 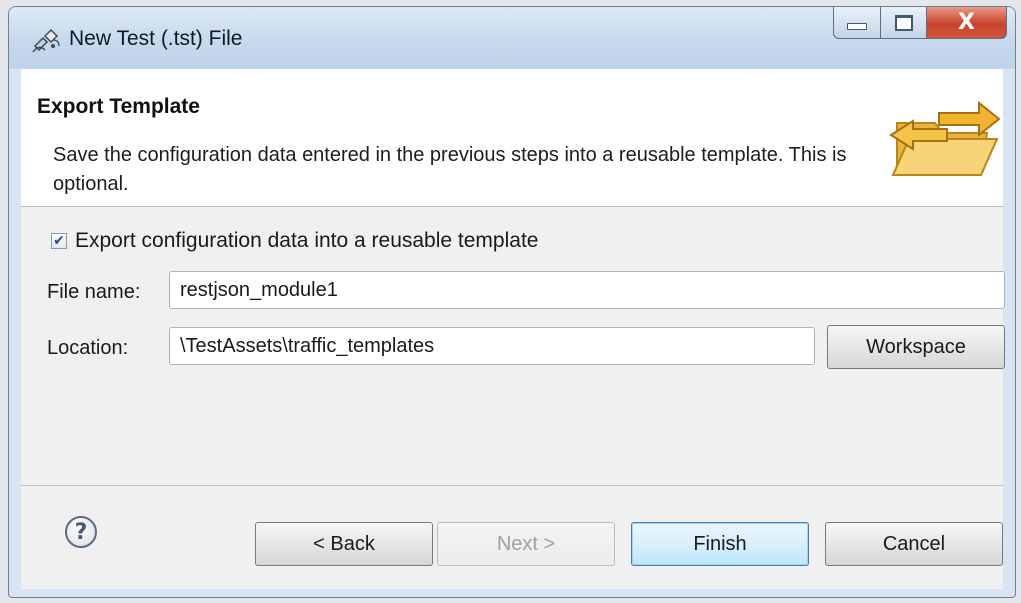 I want to click on finish-button: Finish, so click(x=720, y=544).